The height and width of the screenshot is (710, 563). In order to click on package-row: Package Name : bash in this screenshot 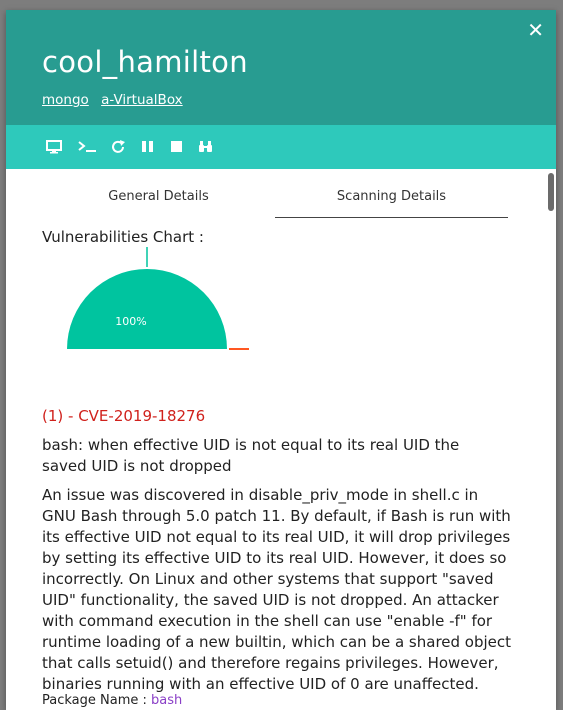, I will do `click(112, 700)`.